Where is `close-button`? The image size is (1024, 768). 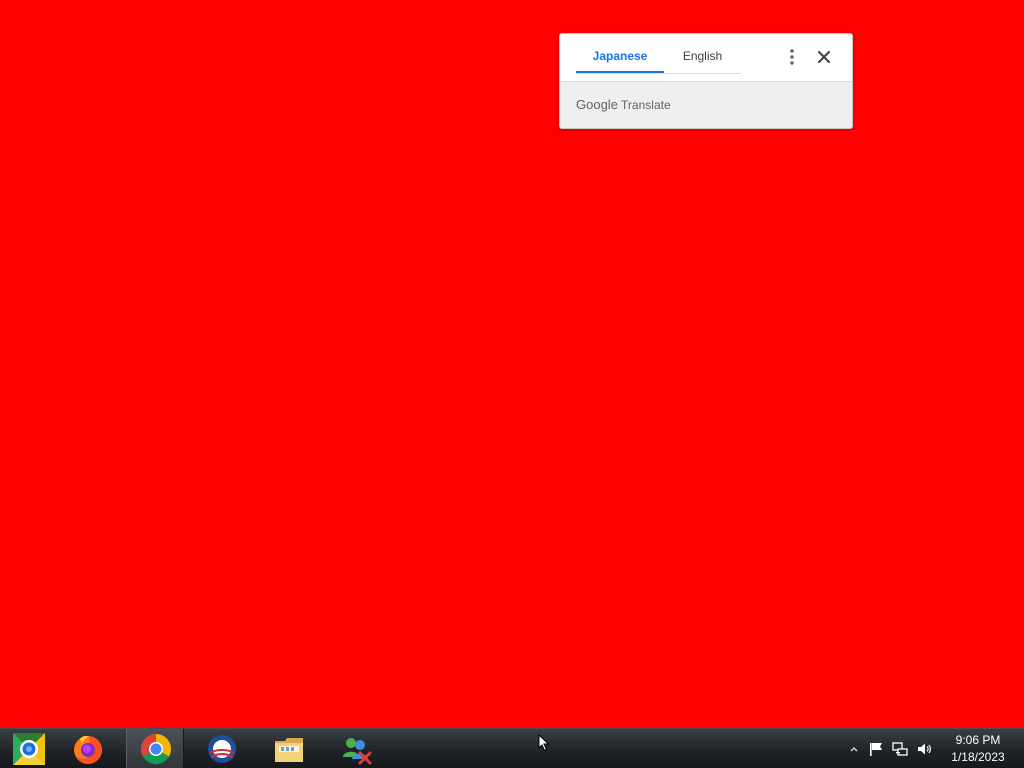
close-button is located at coordinates (824, 57).